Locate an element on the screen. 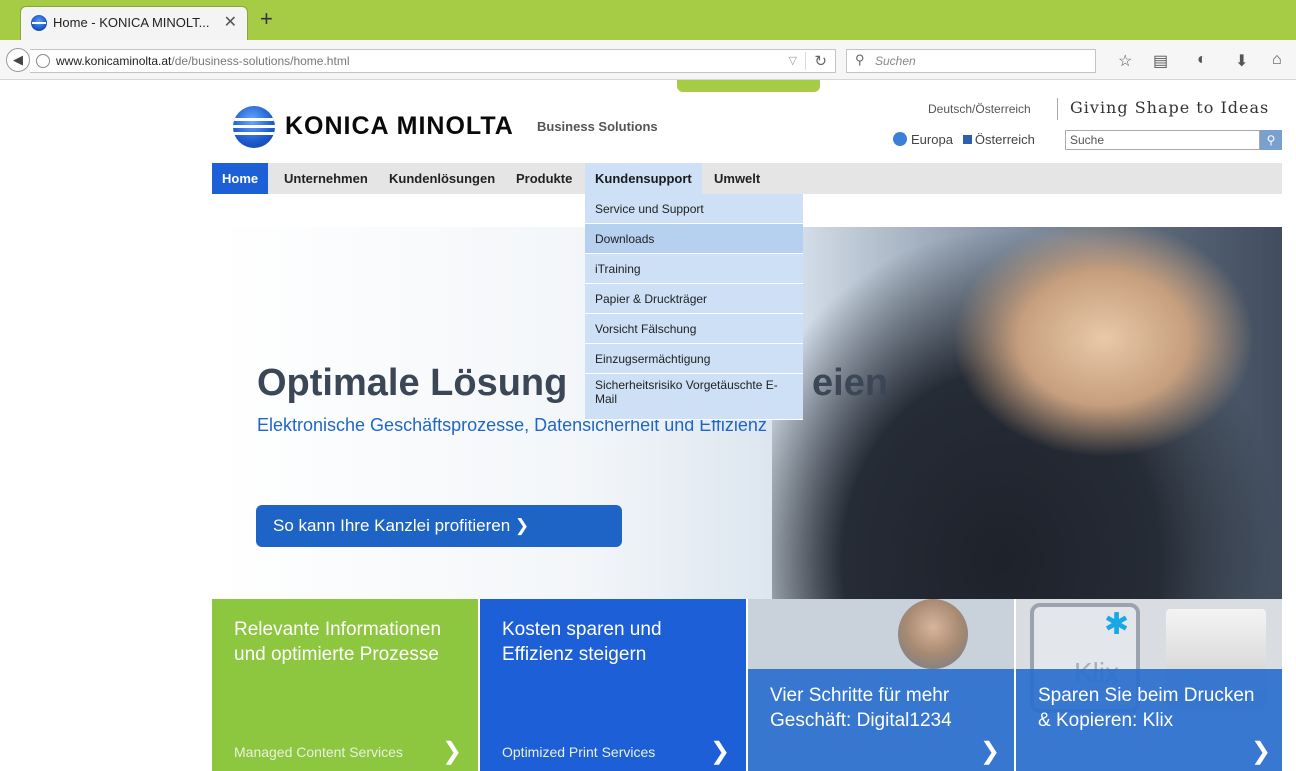 This screenshot has width=1296, height=771. region-selector: Europa Österreich is located at coordinates (964, 139).